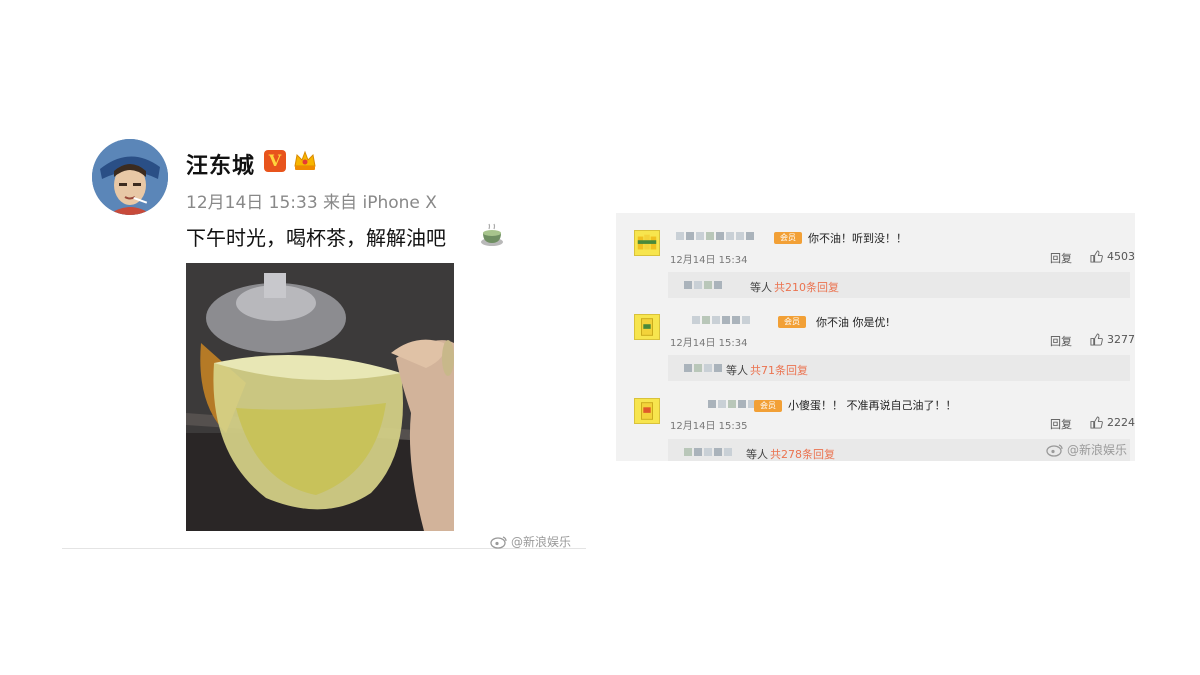 Image resolution: width=1200 pixels, height=675 pixels. What do you see at coordinates (305, 161) in the screenshot?
I see `crown-icon` at bounding box center [305, 161].